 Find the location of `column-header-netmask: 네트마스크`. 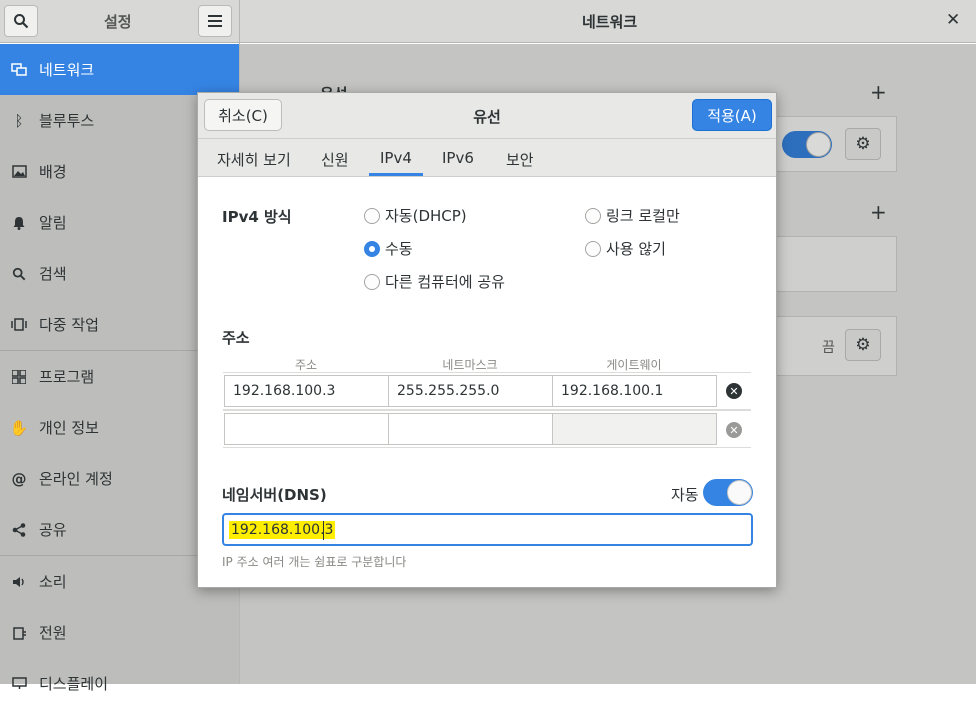

column-header-netmask: 네트마스크 is located at coordinates (470, 365).